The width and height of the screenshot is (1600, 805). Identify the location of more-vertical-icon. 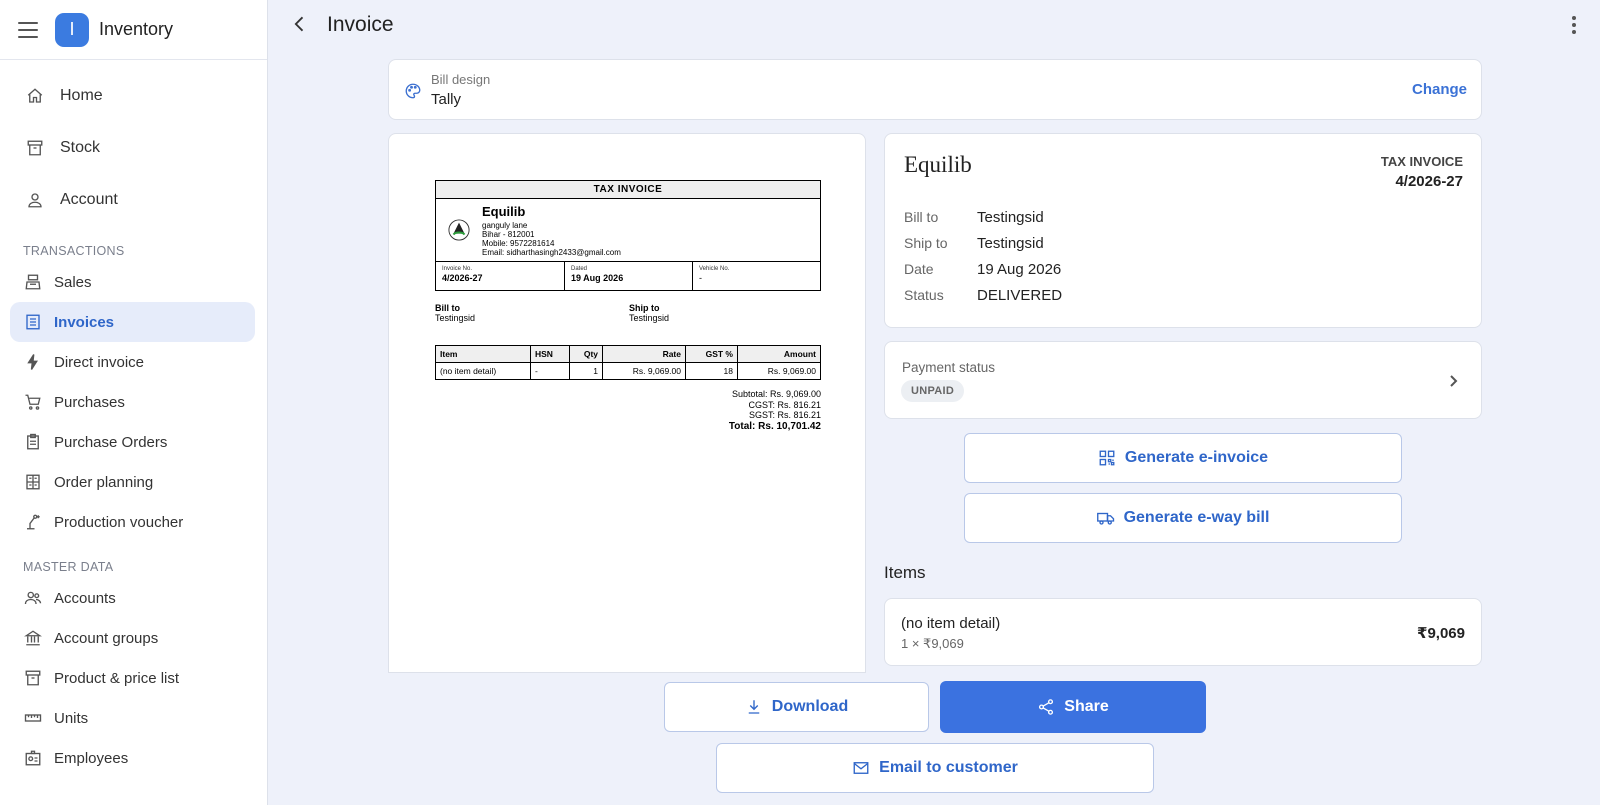
(1574, 25).